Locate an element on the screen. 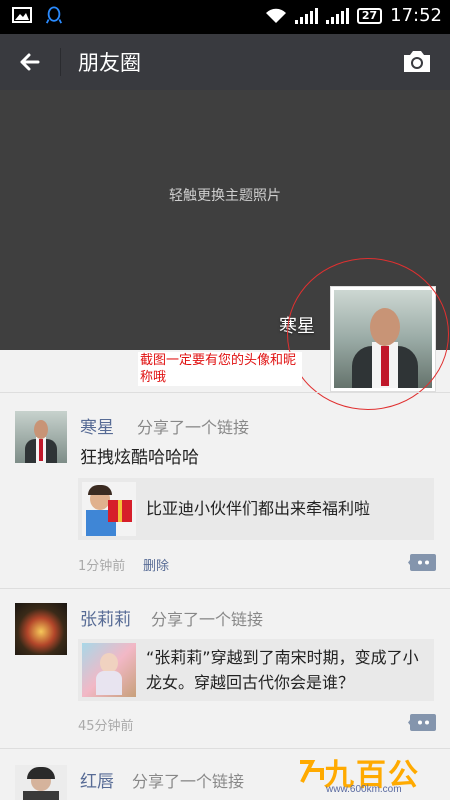 This screenshot has height=800, width=450. annotation-note: 截图一定要有您的头像和昵称哦 is located at coordinates (220, 369).